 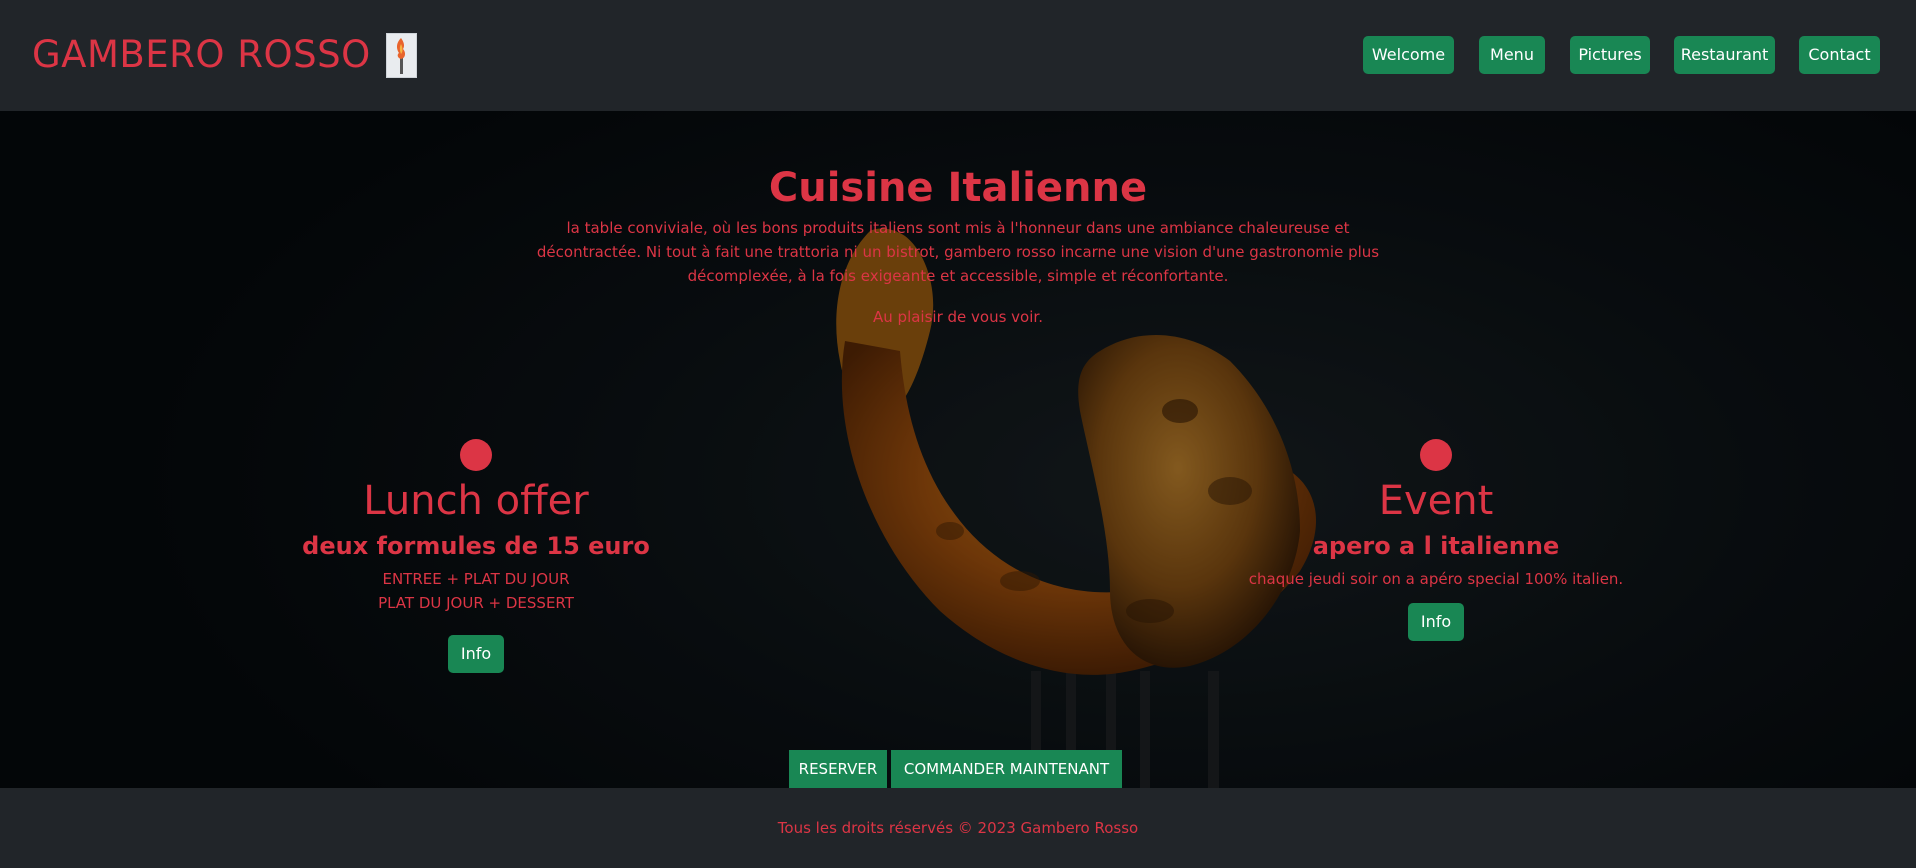 I want to click on lunch-line-1: ENTREE + PLAT DU JOUR, so click(x=476, y=579).